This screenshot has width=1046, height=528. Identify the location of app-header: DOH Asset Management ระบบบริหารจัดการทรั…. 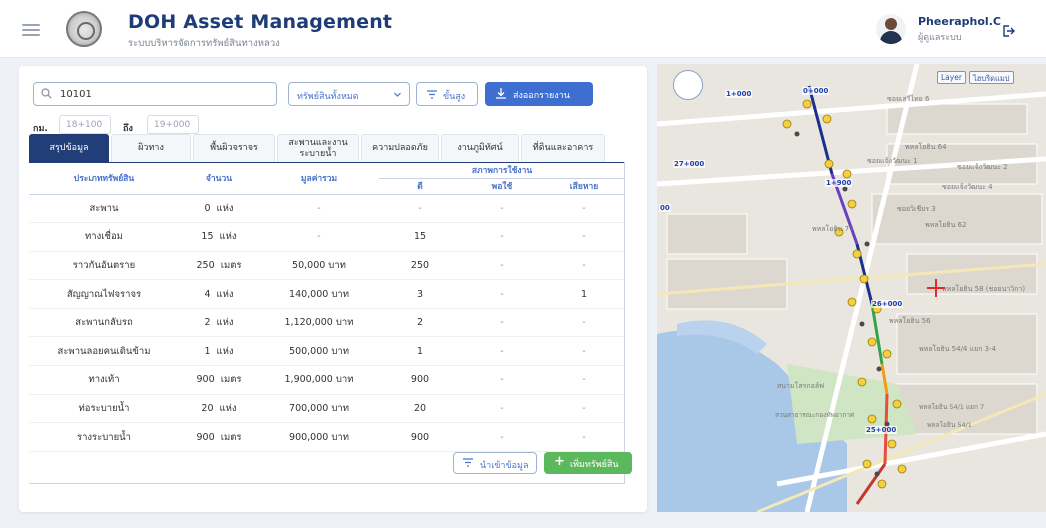
(523, 29).